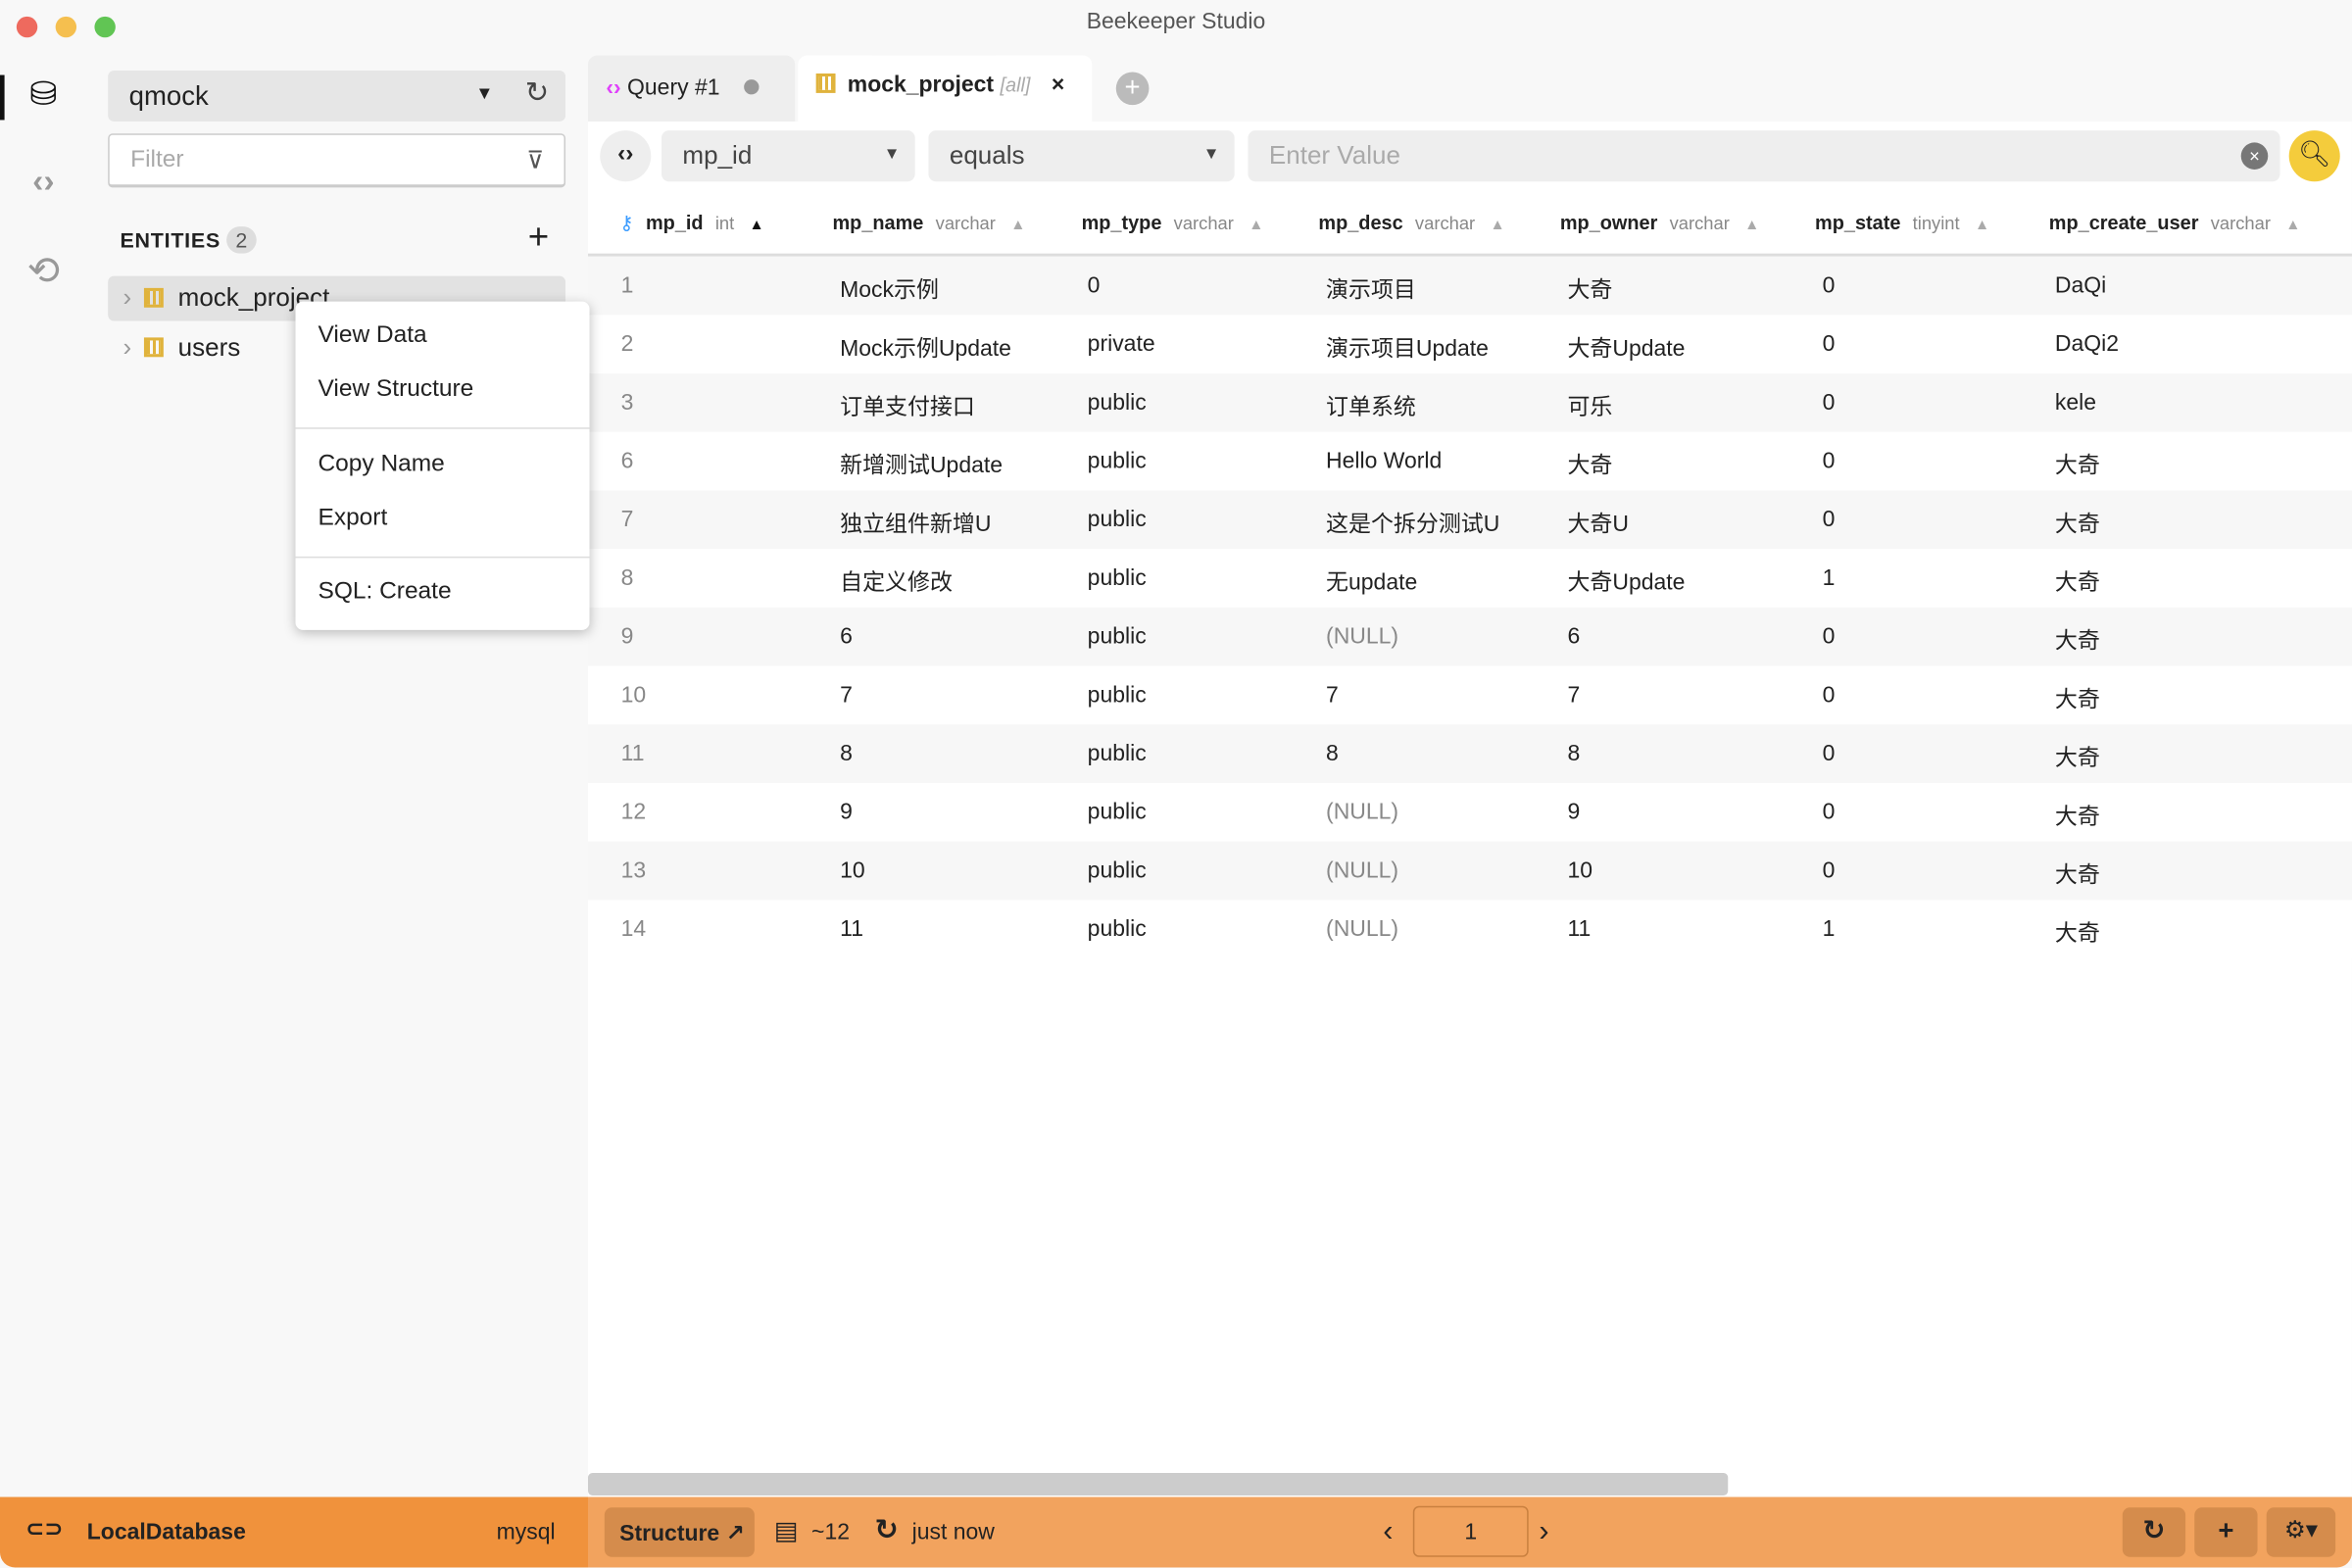 This screenshot has width=2352, height=1568. Describe the element at coordinates (1598, 522) in the screenshot. I see `cell-mp_owner: 大奇U` at that location.